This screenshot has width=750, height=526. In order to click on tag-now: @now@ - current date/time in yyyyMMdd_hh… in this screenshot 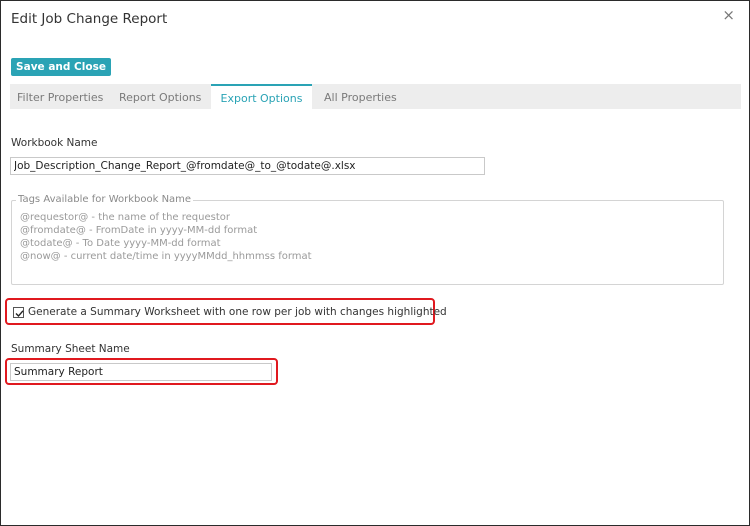, I will do `click(166, 256)`.